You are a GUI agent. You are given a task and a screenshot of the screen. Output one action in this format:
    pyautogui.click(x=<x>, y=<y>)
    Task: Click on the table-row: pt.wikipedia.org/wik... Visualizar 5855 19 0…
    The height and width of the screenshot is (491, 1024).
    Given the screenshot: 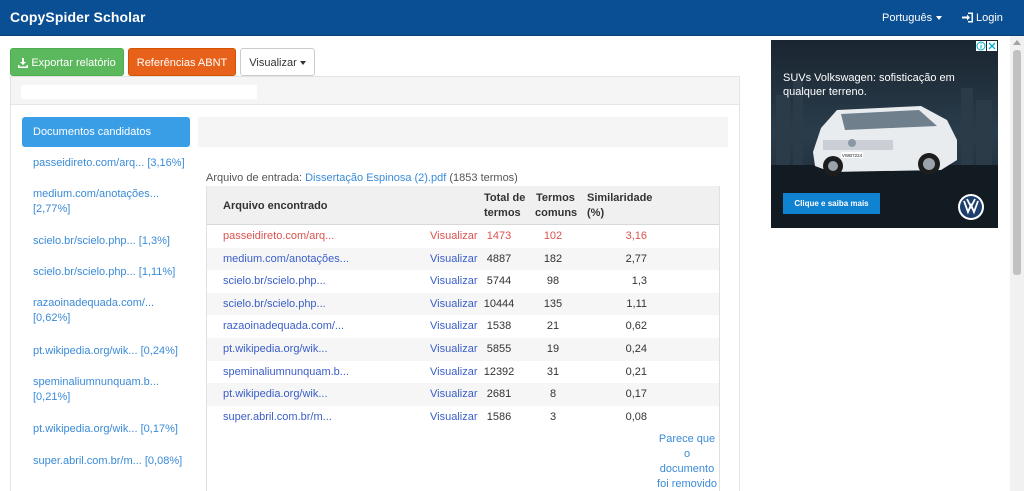 What is the action you would take?
    pyautogui.click(x=463, y=349)
    